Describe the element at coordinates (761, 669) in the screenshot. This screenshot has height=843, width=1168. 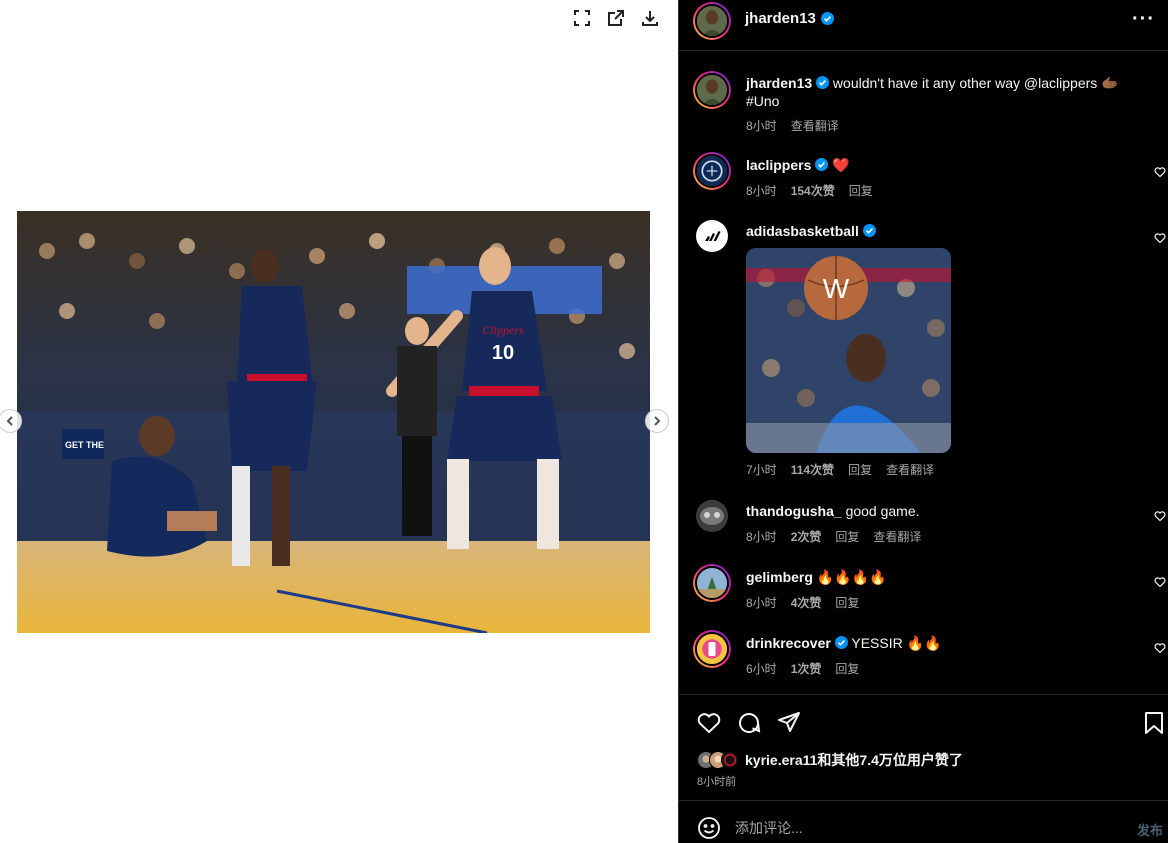
I see `comment-time: 6小时` at that location.